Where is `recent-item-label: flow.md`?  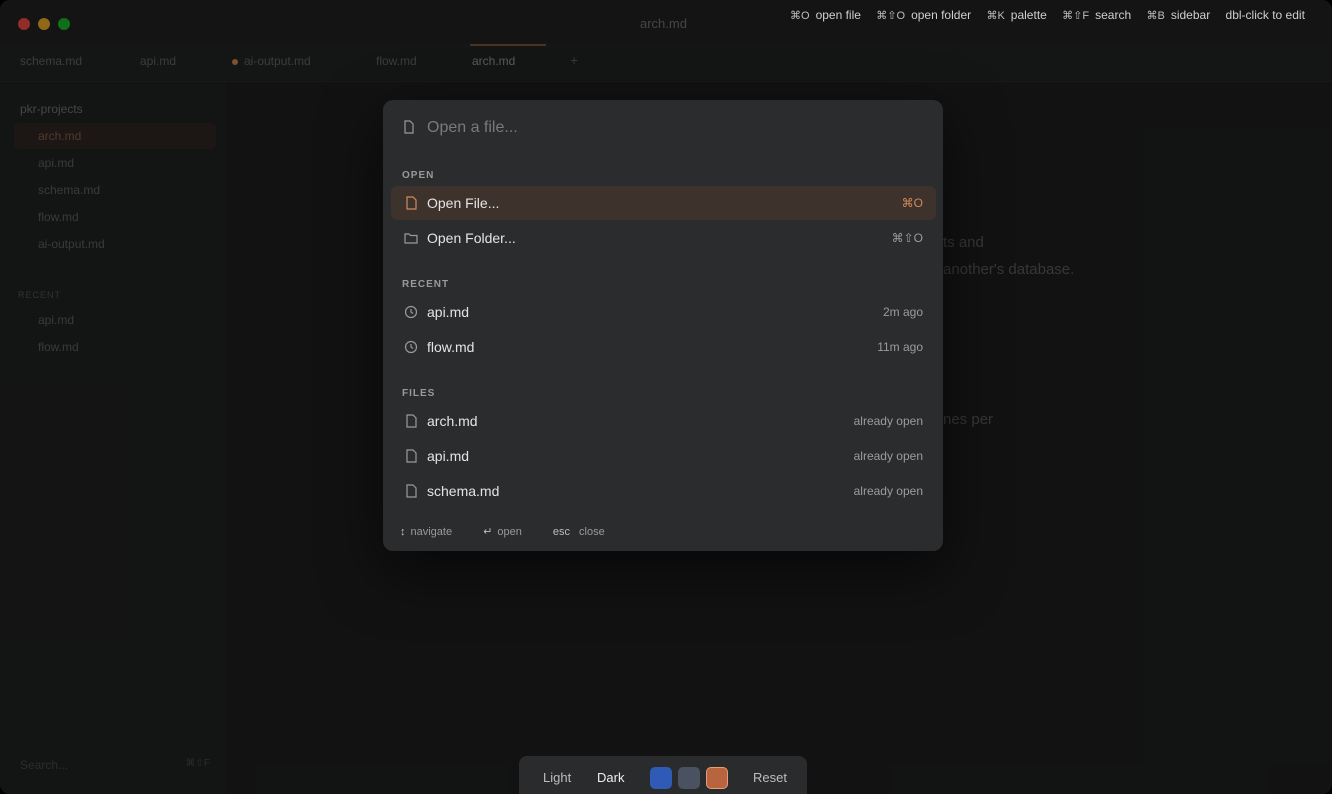
recent-item-label: flow.md is located at coordinates (451, 347).